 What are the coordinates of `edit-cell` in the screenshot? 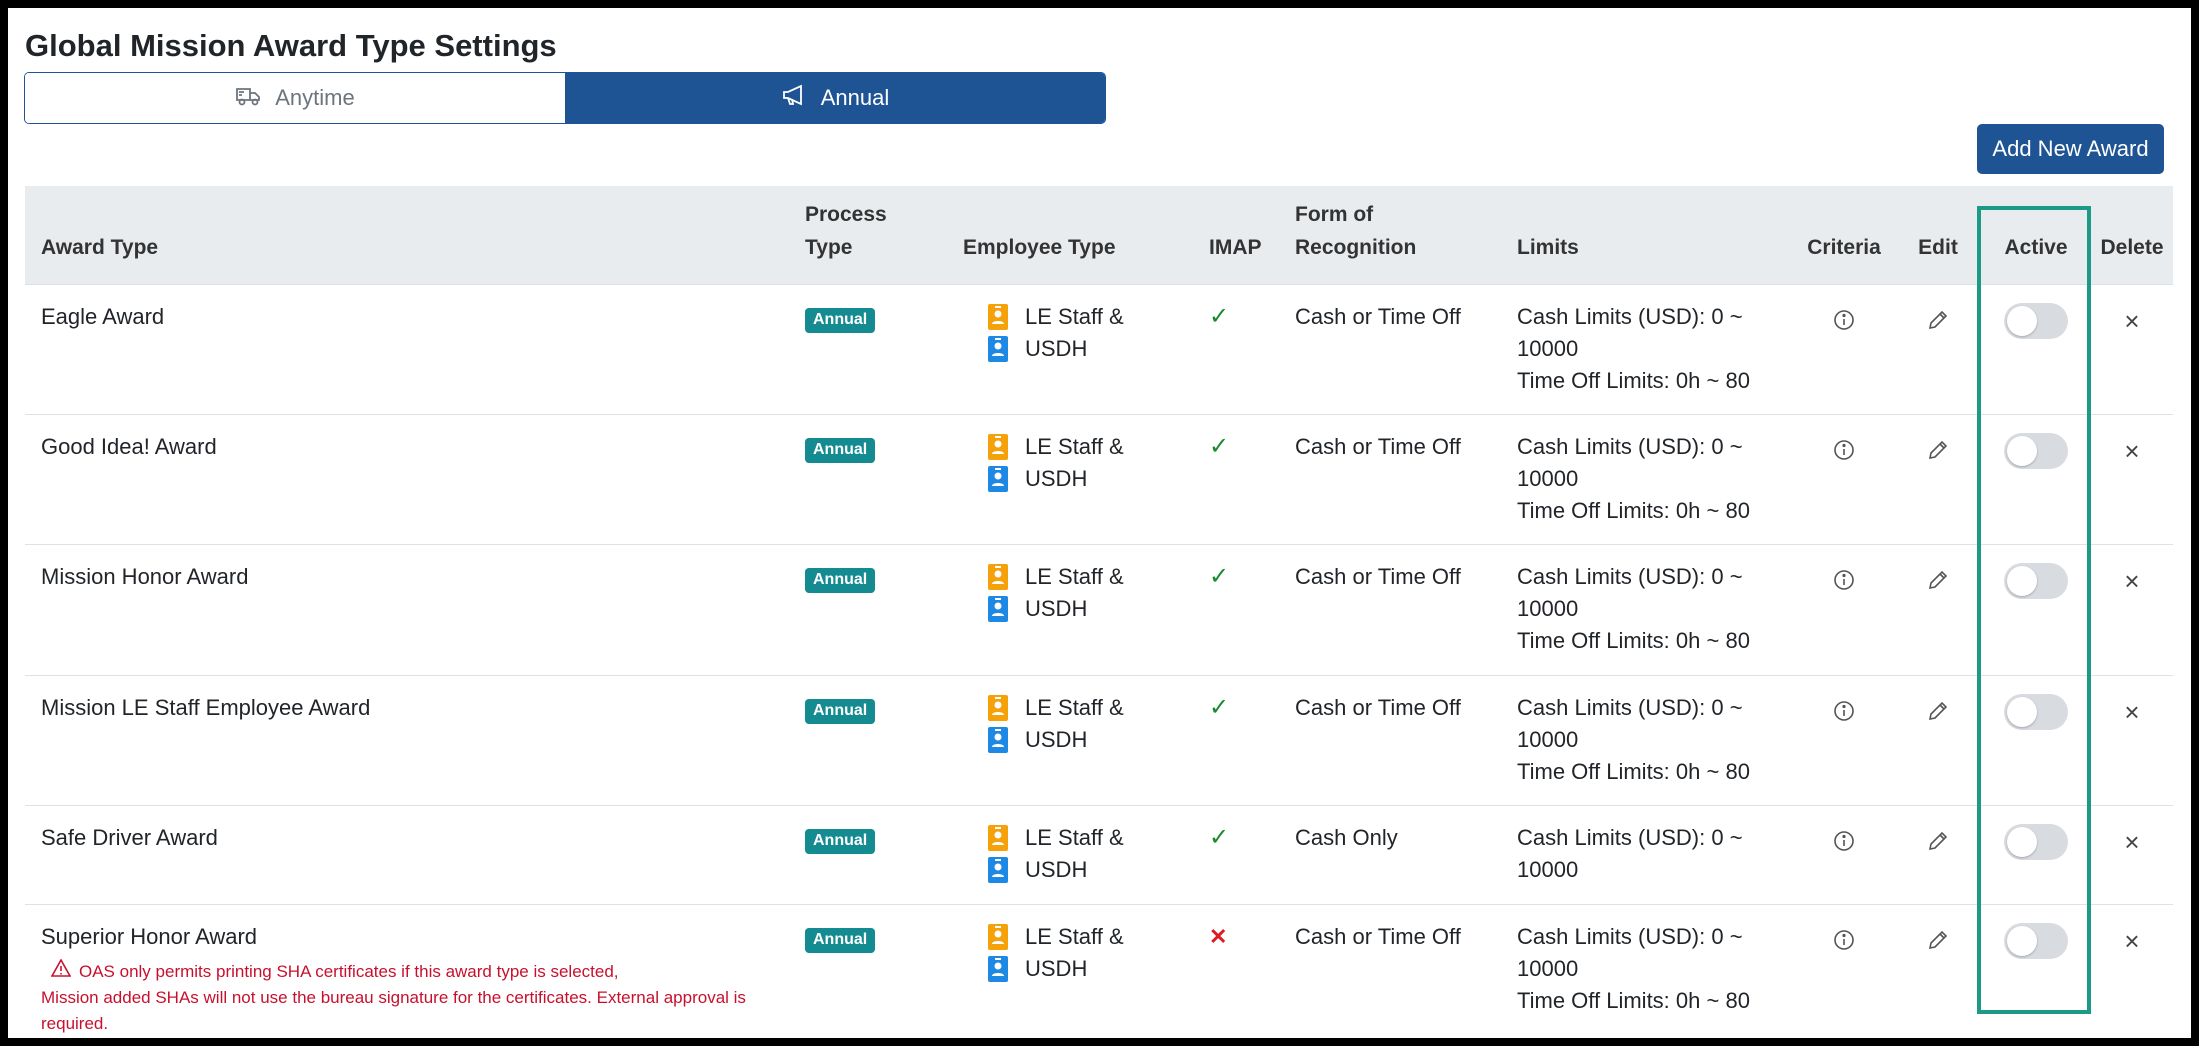 It's located at (1938, 349).